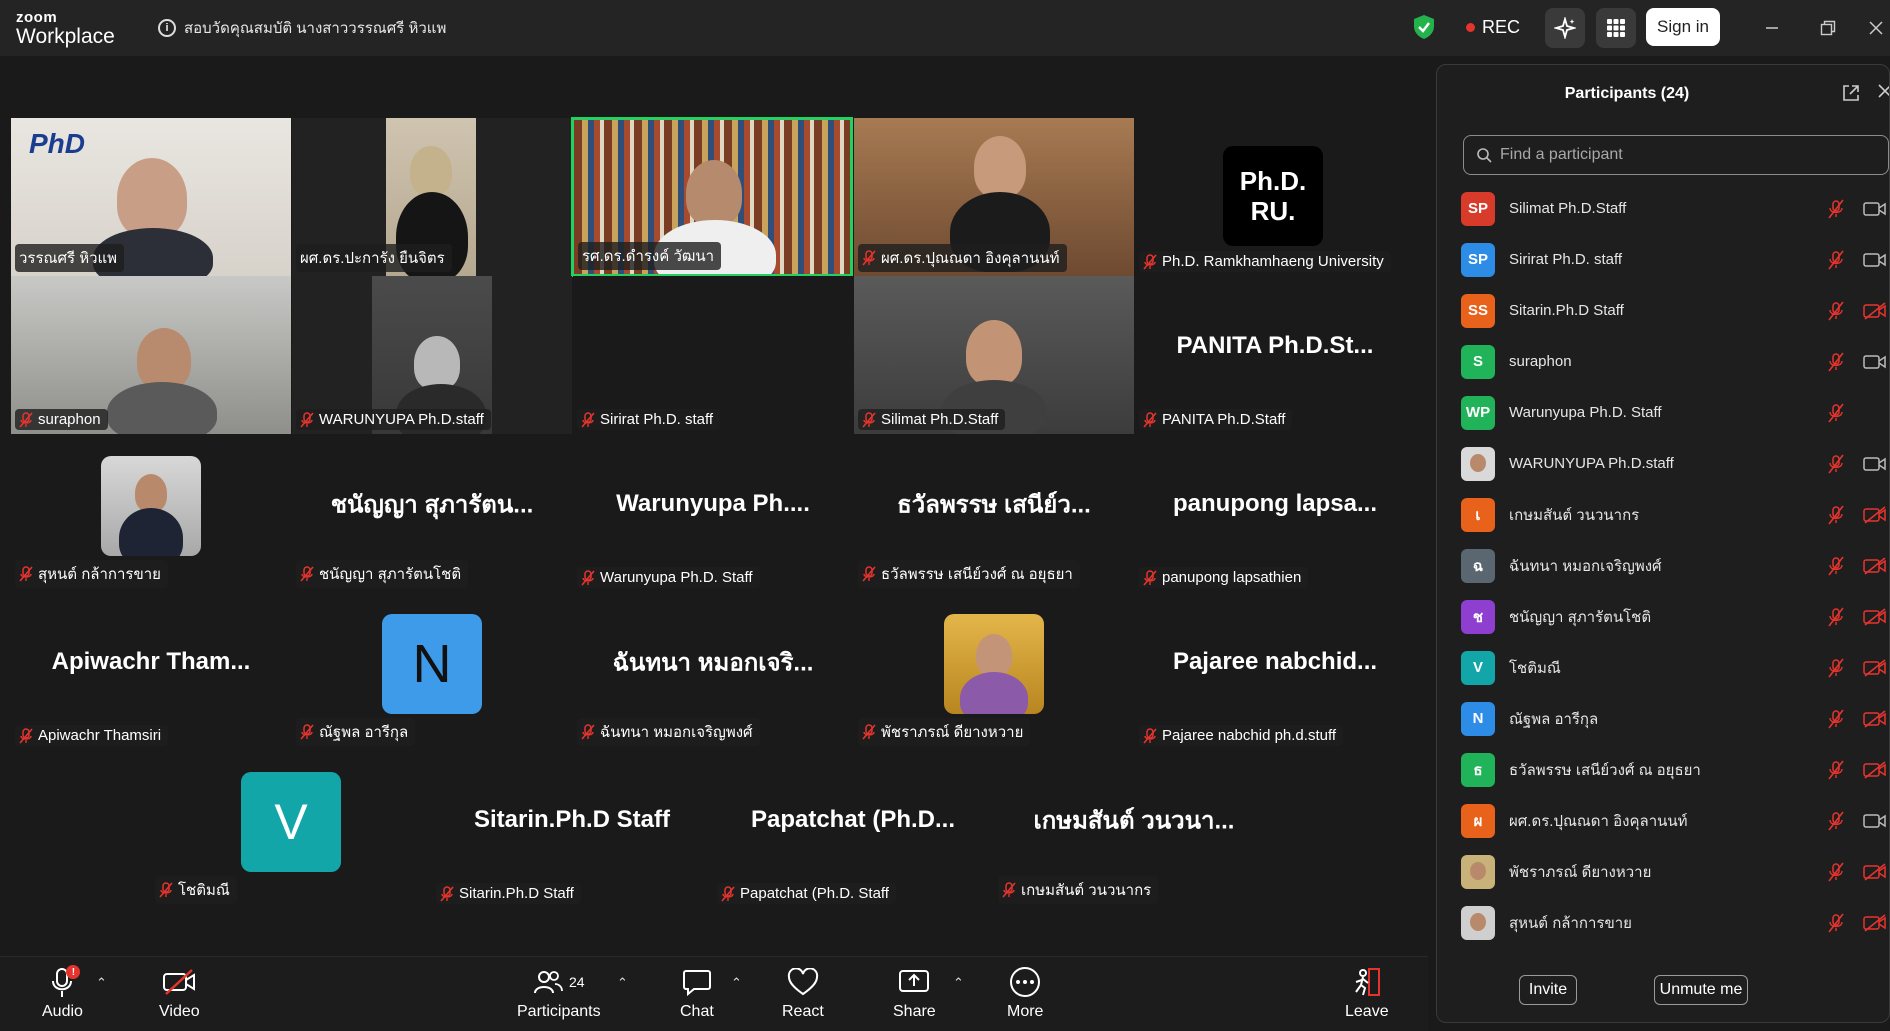  Describe the element at coordinates (713, 513) in the screenshot. I see `video-tile: Warunyupa Ph.... Warunyupa Ph.D. Staff` at that location.